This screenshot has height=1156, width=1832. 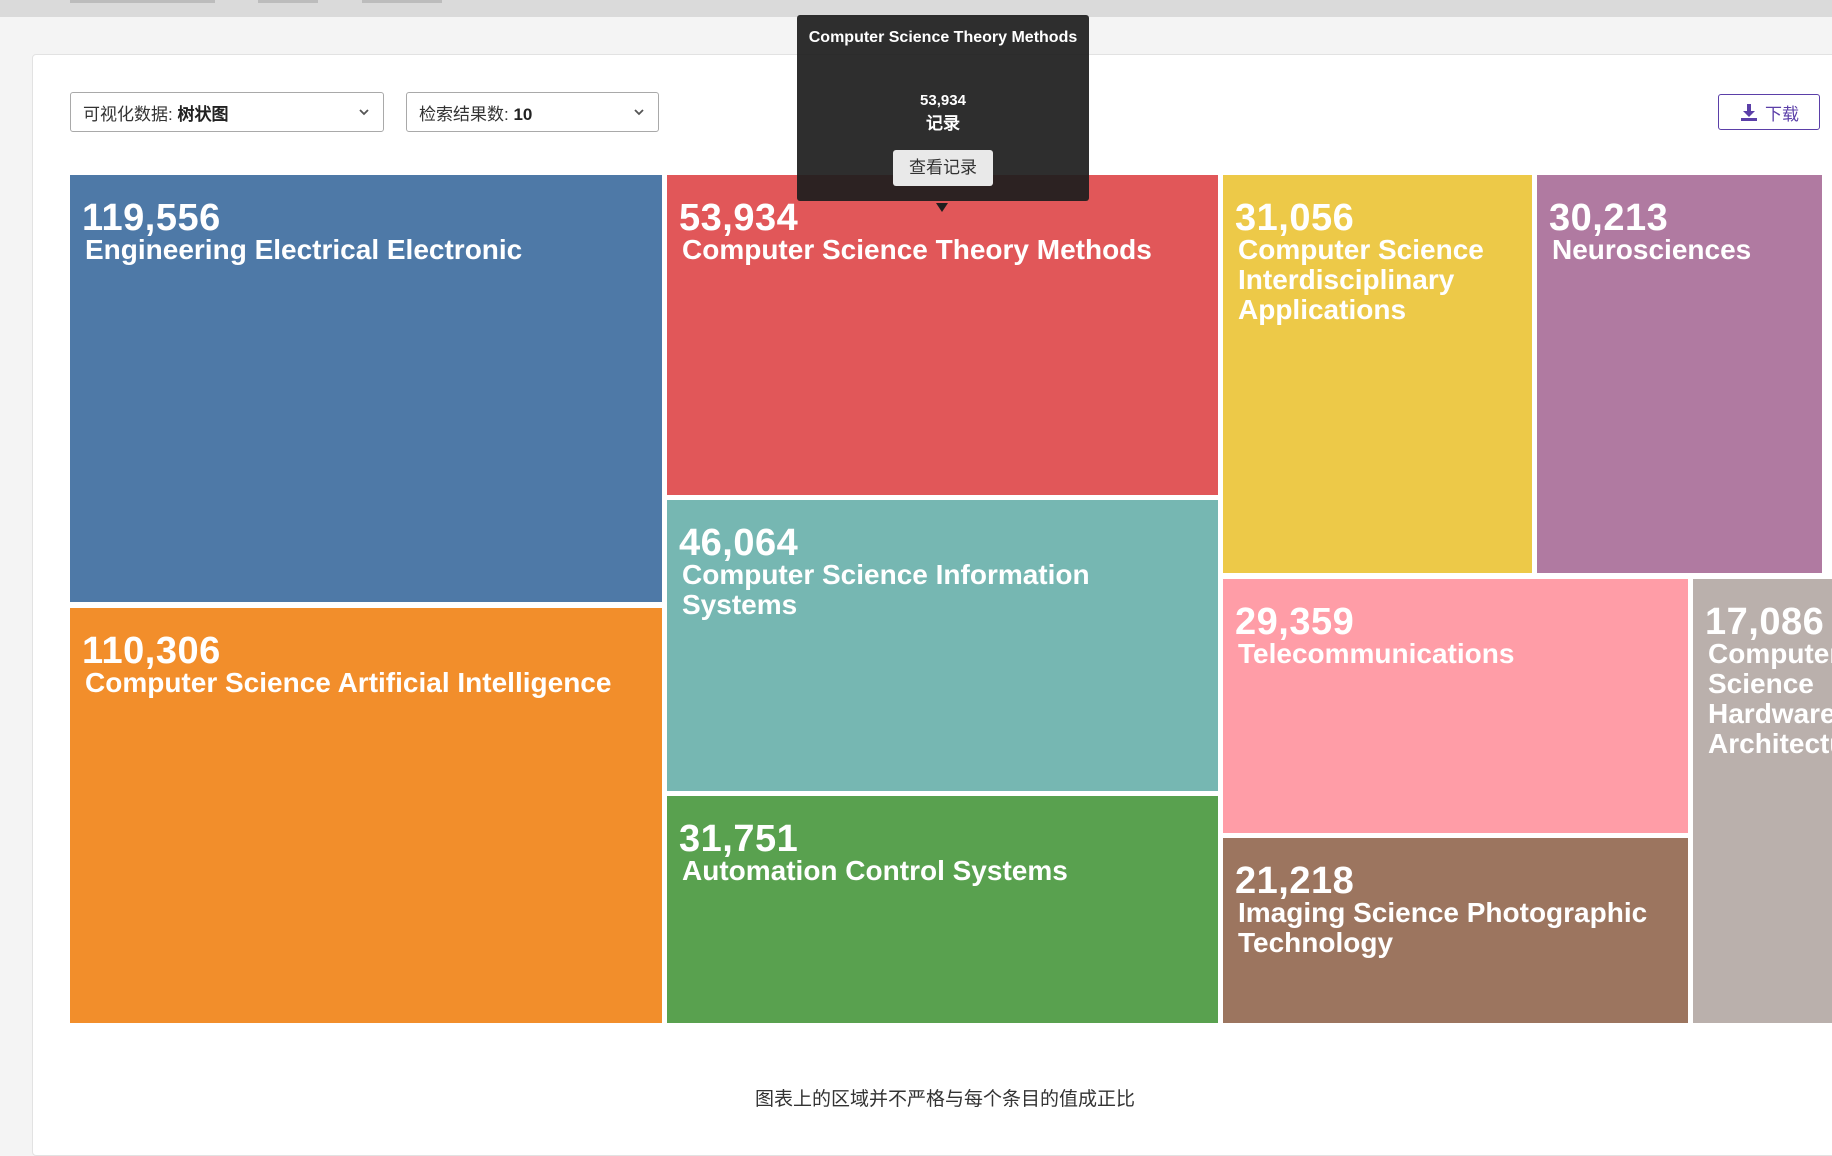 I want to click on visualization-select-value: 树状图, so click(x=203, y=114).